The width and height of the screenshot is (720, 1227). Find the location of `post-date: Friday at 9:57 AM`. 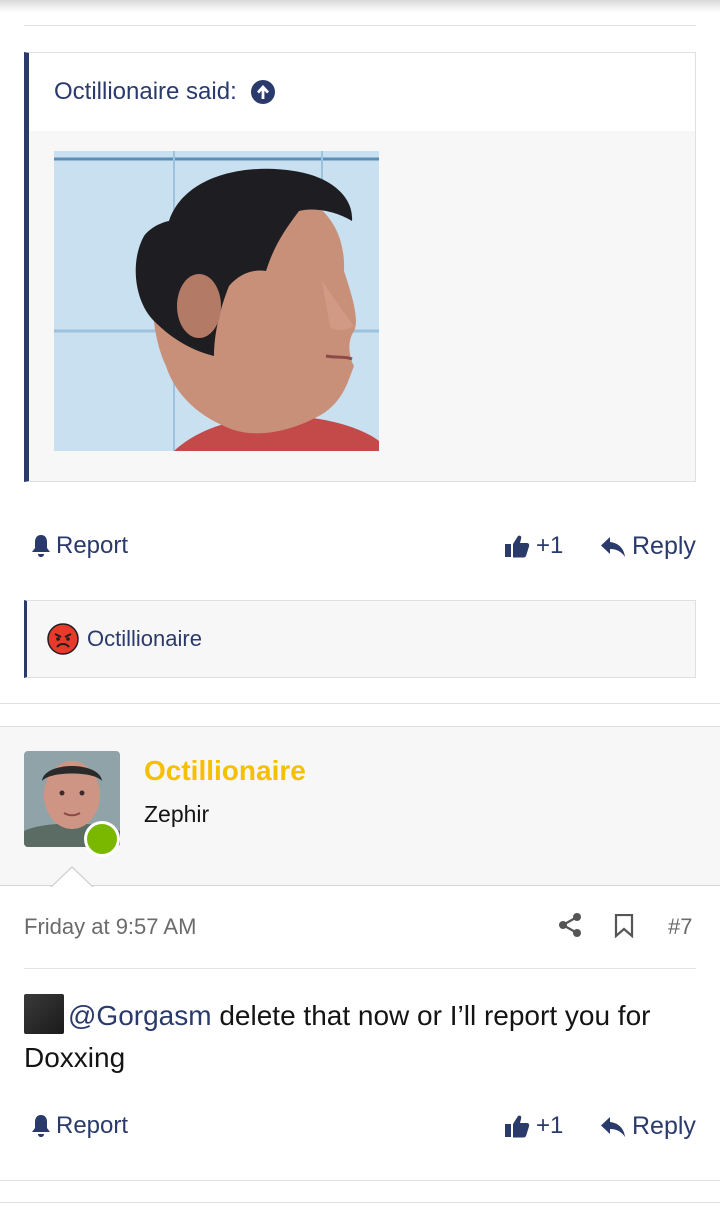

post-date: Friday at 9:57 AM is located at coordinates (110, 927).